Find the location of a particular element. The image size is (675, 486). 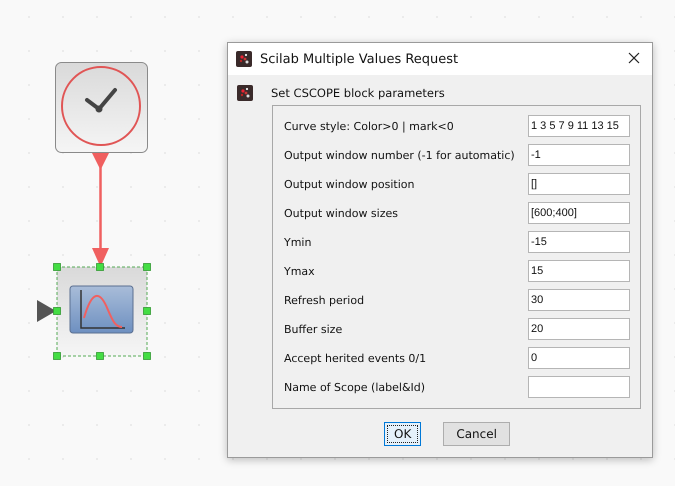

field-label: Buffer size is located at coordinates (313, 329).